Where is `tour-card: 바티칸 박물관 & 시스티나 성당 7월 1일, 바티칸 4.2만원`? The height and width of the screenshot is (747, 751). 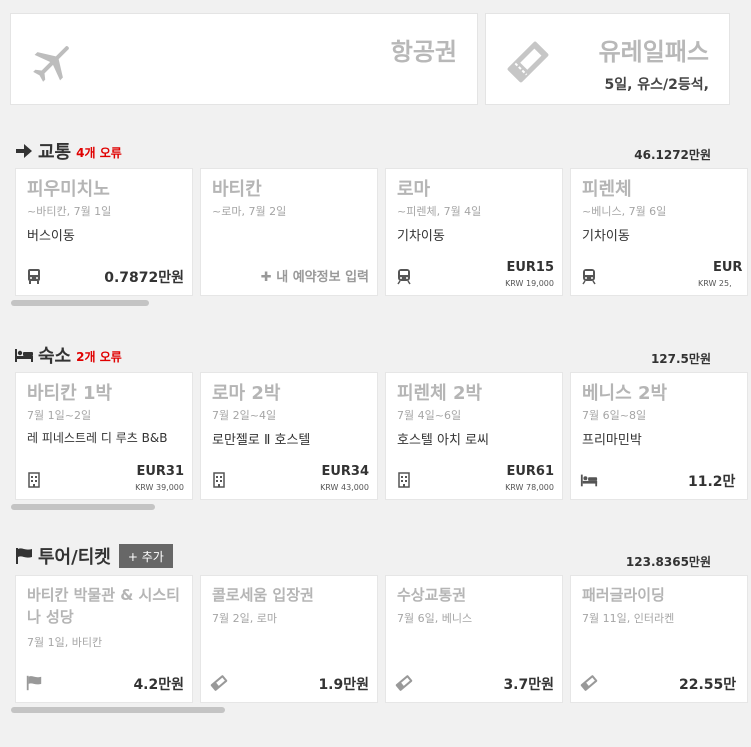
tour-card: 바티칸 박물관 & 시스티나 성당 7월 1일, 바티칸 4.2만원 is located at coordinates (104, 639).